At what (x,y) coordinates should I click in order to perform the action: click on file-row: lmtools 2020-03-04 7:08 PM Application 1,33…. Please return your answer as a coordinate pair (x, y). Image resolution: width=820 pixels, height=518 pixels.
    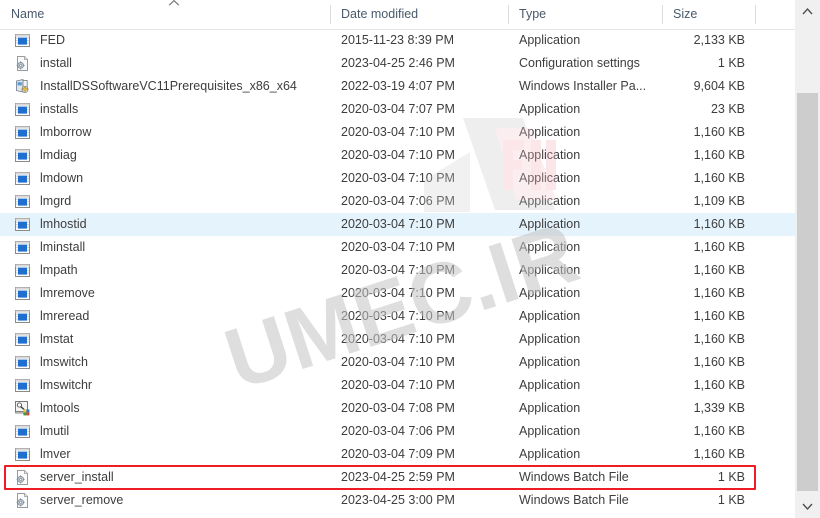
    Looking at the image, I should click on (397, 408).